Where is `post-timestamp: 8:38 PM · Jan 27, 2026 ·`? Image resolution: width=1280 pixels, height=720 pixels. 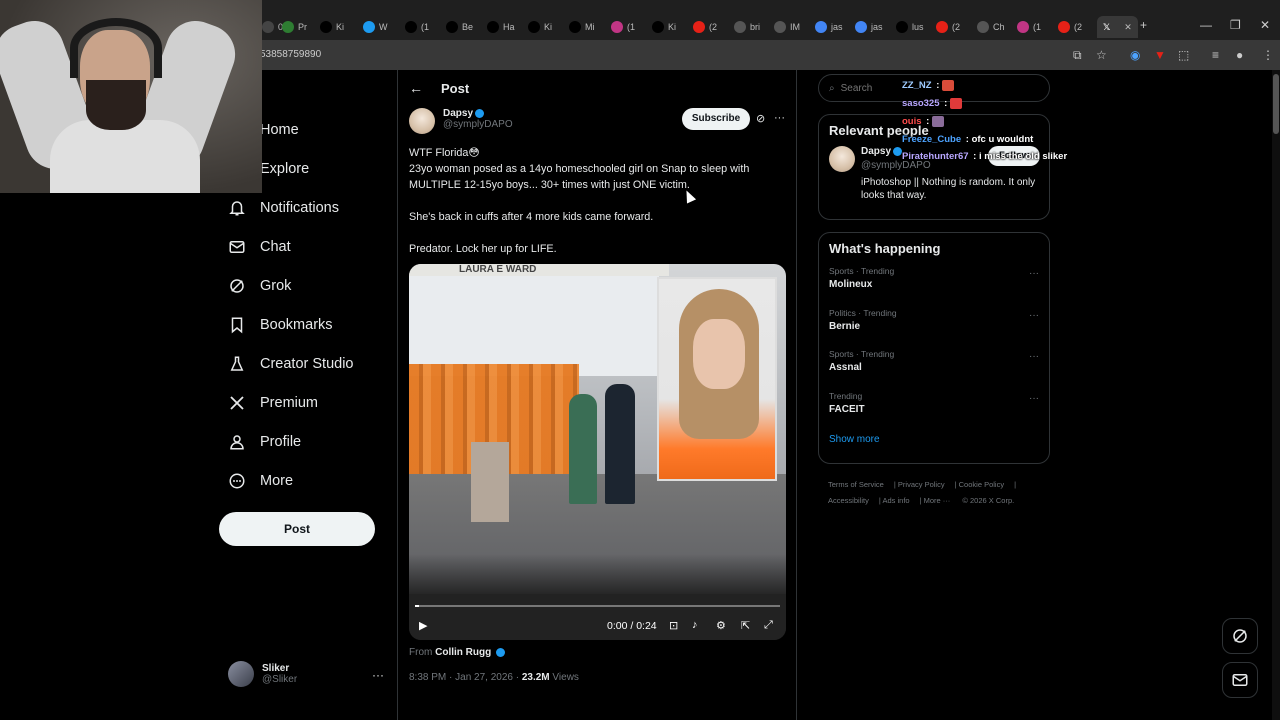 post-timestamp: 8:38 PM · Jan 27, 2026 · is located at coordinates (465, 677).